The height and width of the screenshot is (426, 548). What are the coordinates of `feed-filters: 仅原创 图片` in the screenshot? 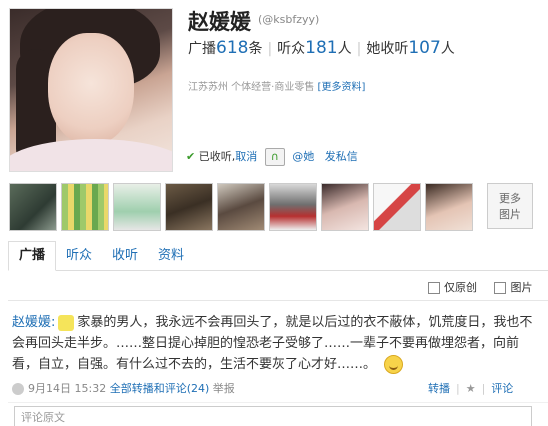 It's located at (480, 287).